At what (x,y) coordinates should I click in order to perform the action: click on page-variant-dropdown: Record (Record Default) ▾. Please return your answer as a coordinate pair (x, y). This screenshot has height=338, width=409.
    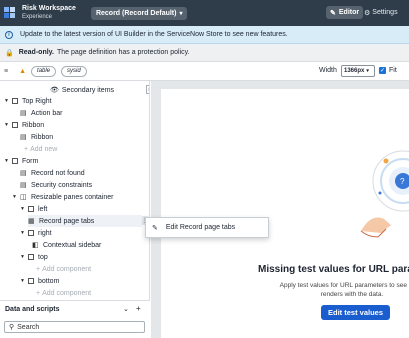
    Looking at the image, I should click on (139, 13).